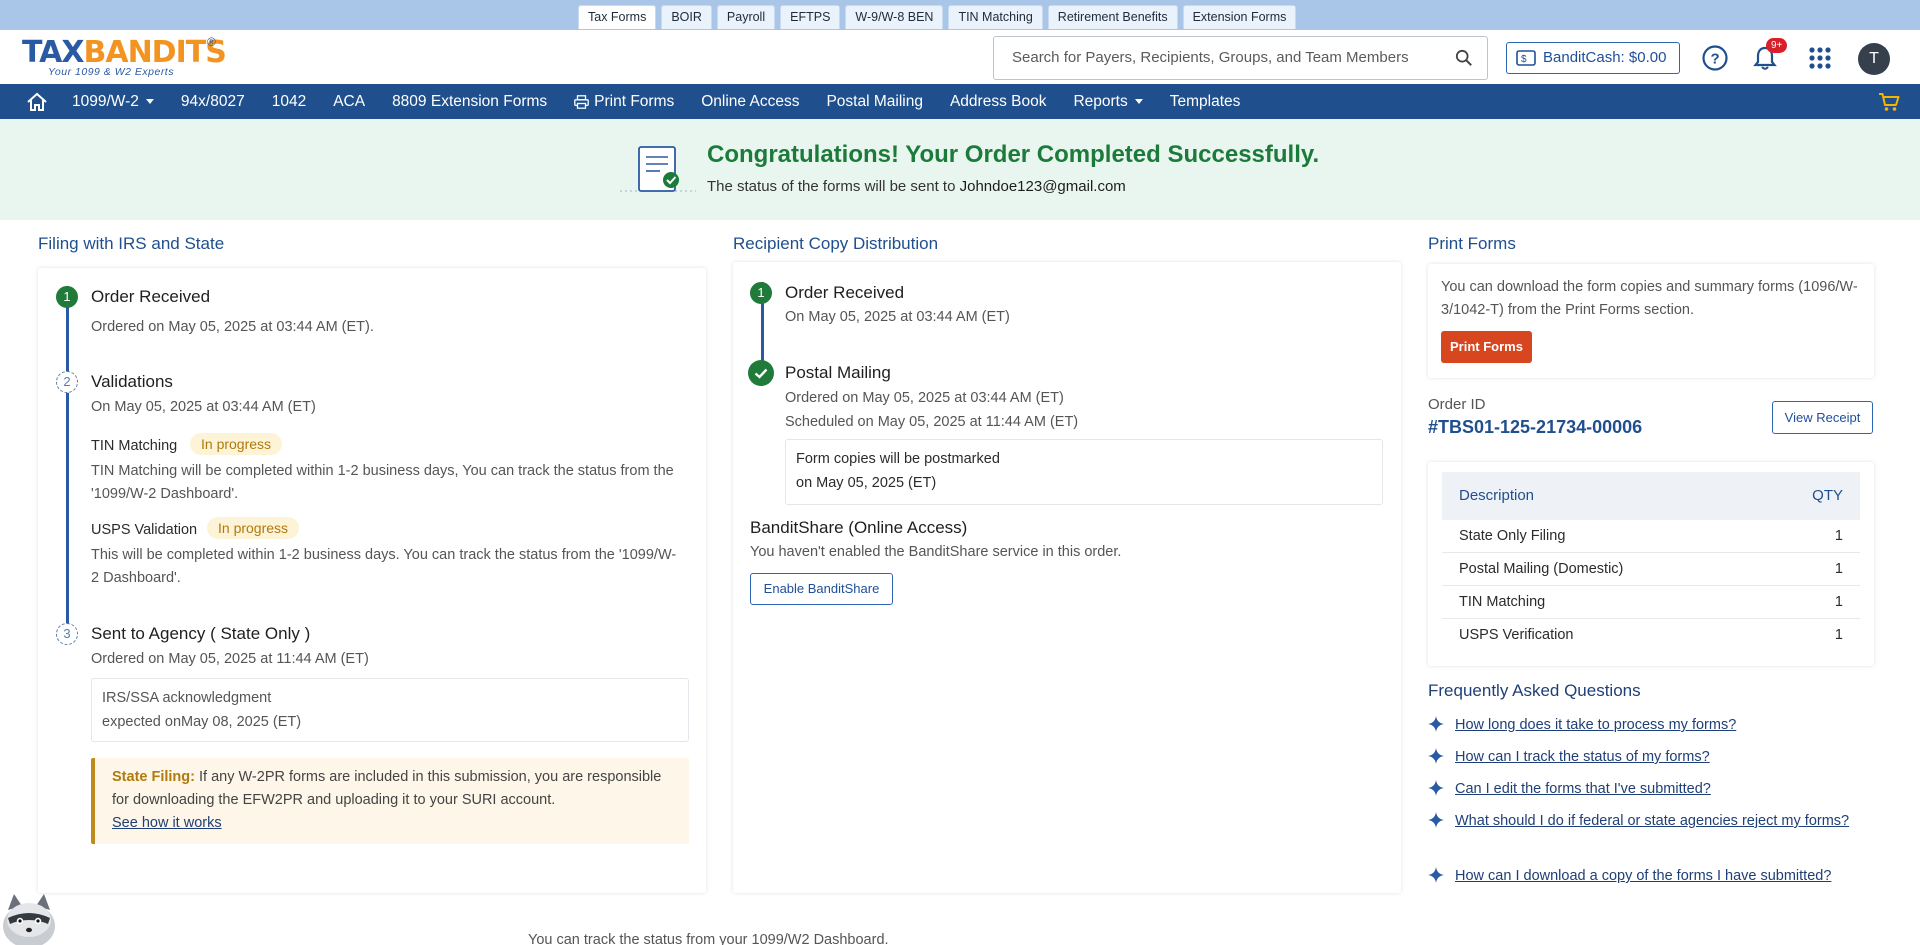 The height and width of the screenshot is (945, 1920). Describe the element at coordinates (201, 633) in the screenshot. I see `filing-step-3-title: Sent to Agency ( State Only )` at that location.